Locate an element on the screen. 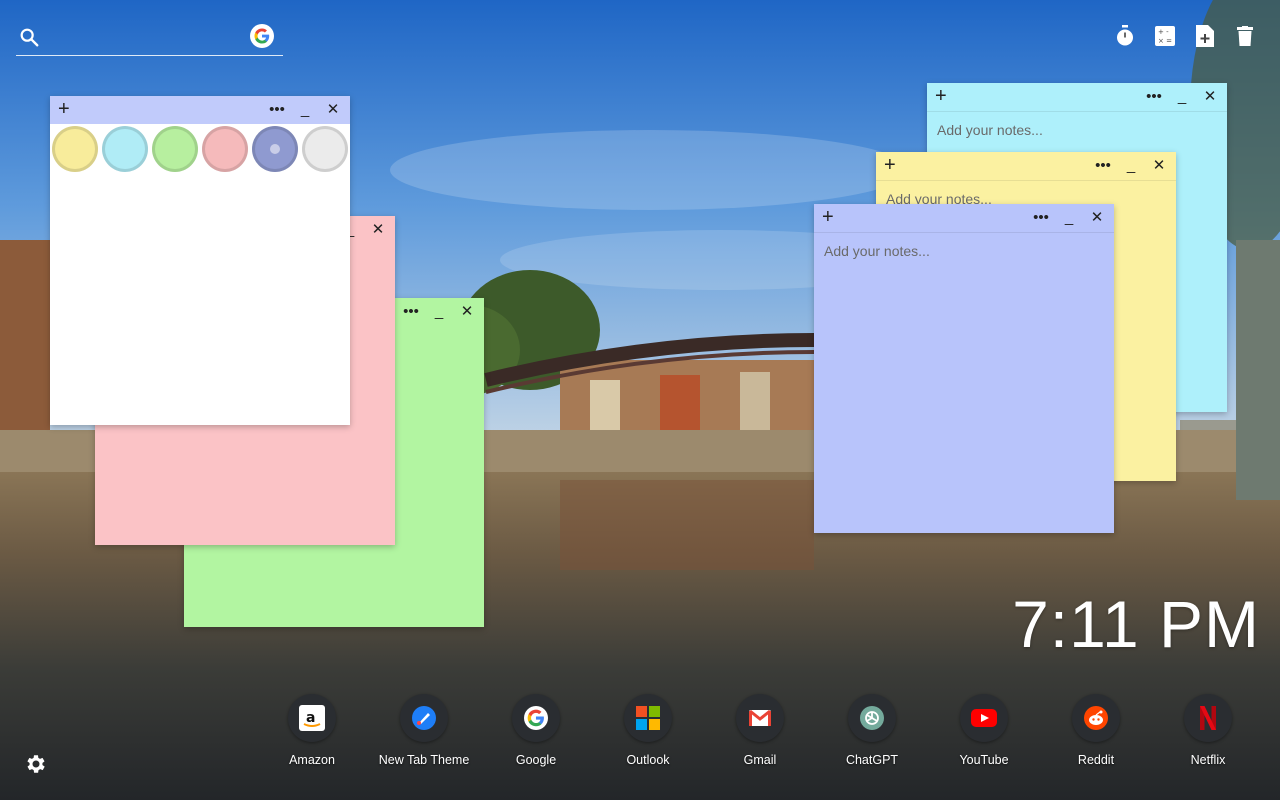 The width and height of the screenshot is (1280, 800). shortcut-label: Outlook is located at coordinates (648, 760).